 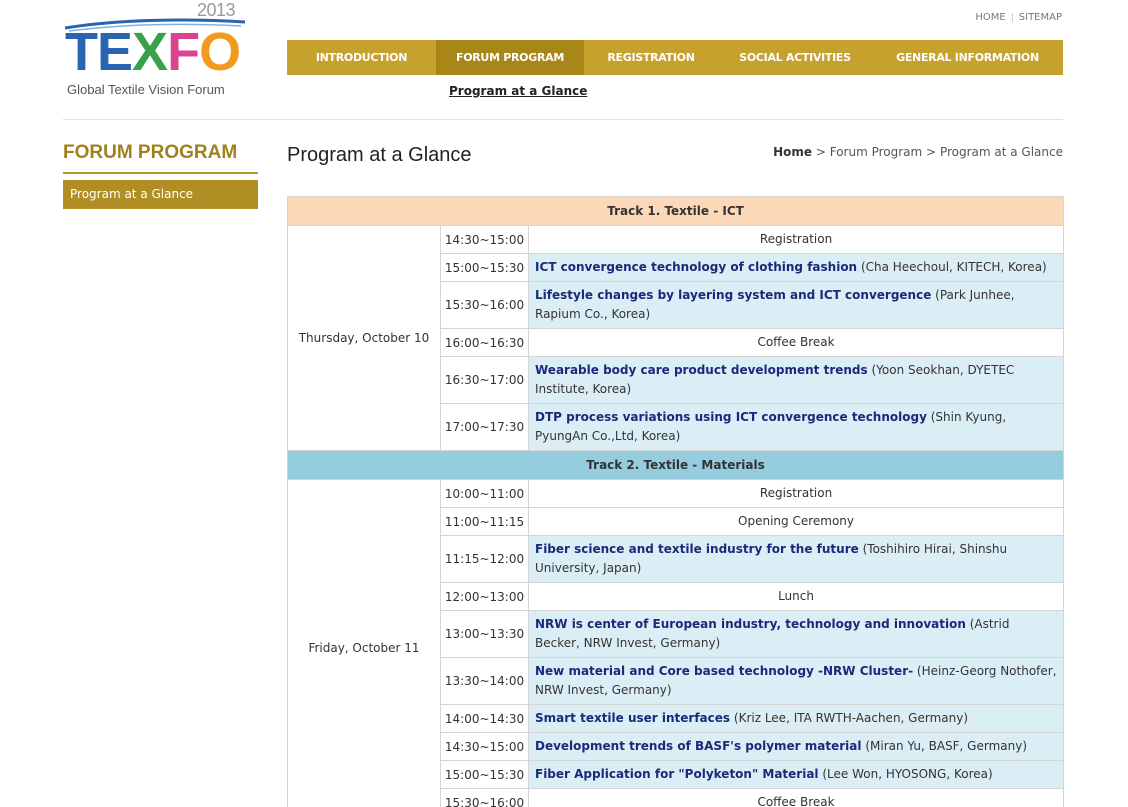 I want to click on track-header: Track 2. Textile - Materials, so click(x=675, y=465).